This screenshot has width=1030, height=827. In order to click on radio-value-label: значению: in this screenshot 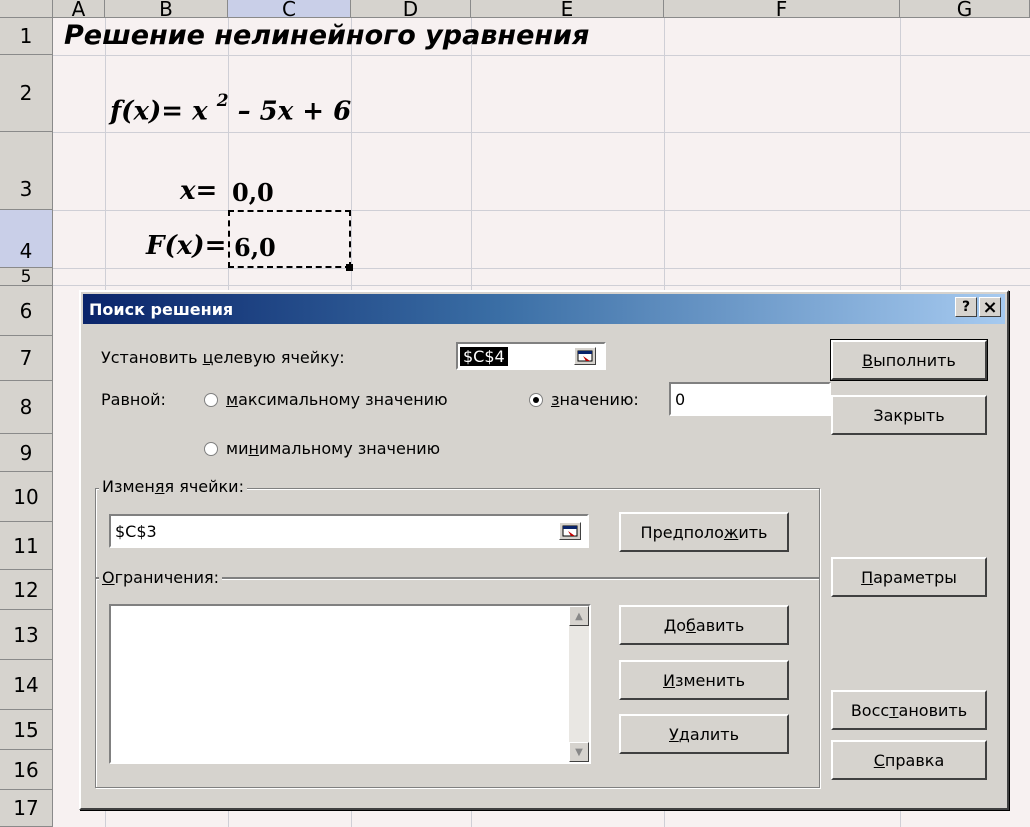, I will do `click(595, 399)`.